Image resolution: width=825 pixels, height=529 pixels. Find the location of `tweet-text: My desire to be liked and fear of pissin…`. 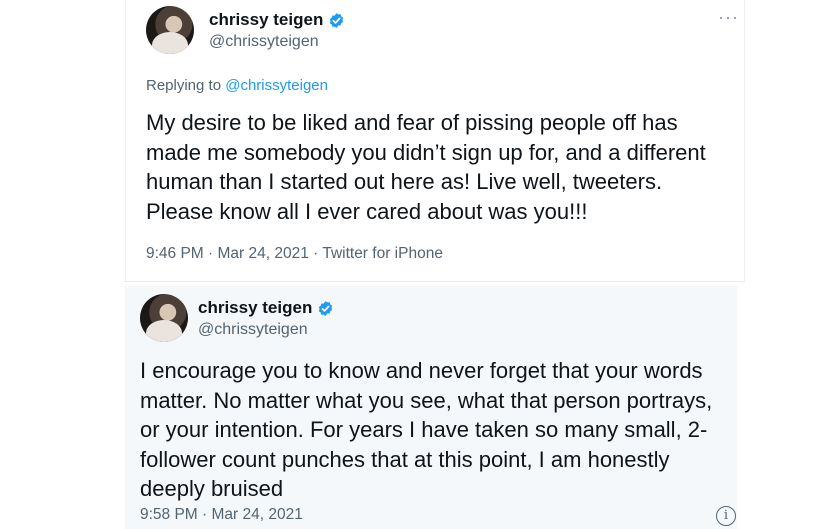

tweet-text: My desire to be liked and fear of pissin… is located at coordinates (426, 167).